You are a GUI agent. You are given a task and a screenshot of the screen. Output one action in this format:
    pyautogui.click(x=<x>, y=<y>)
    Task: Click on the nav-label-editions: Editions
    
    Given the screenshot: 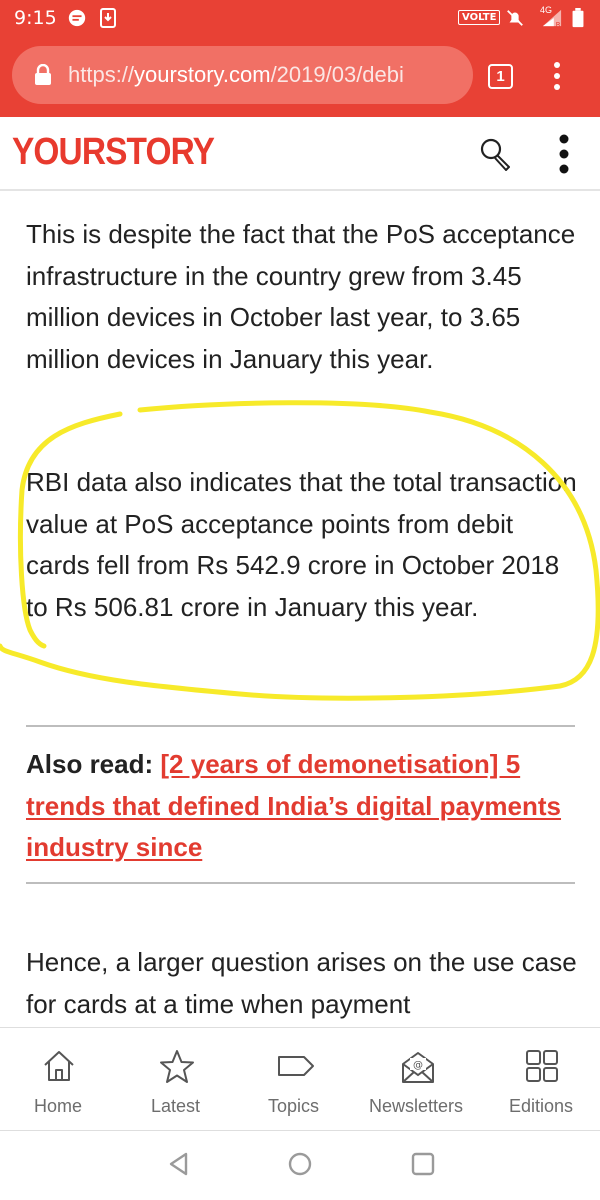 What is the action you would take?
    pyautogui.click(x=541, y=1106)
    